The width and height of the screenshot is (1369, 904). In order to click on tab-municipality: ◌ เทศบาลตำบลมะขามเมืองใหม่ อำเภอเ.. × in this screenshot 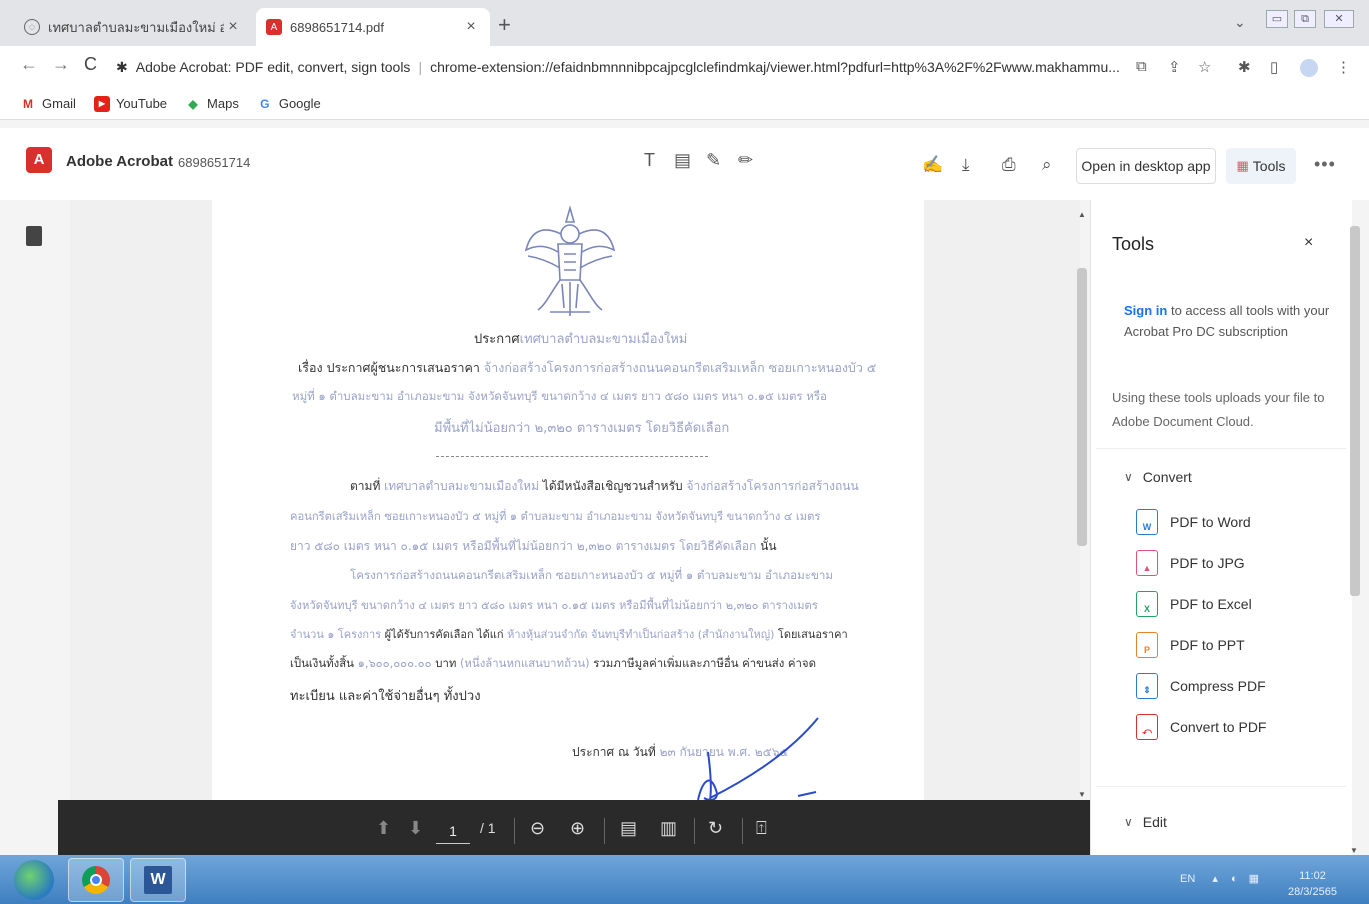, I will do `click(133, 27)`.